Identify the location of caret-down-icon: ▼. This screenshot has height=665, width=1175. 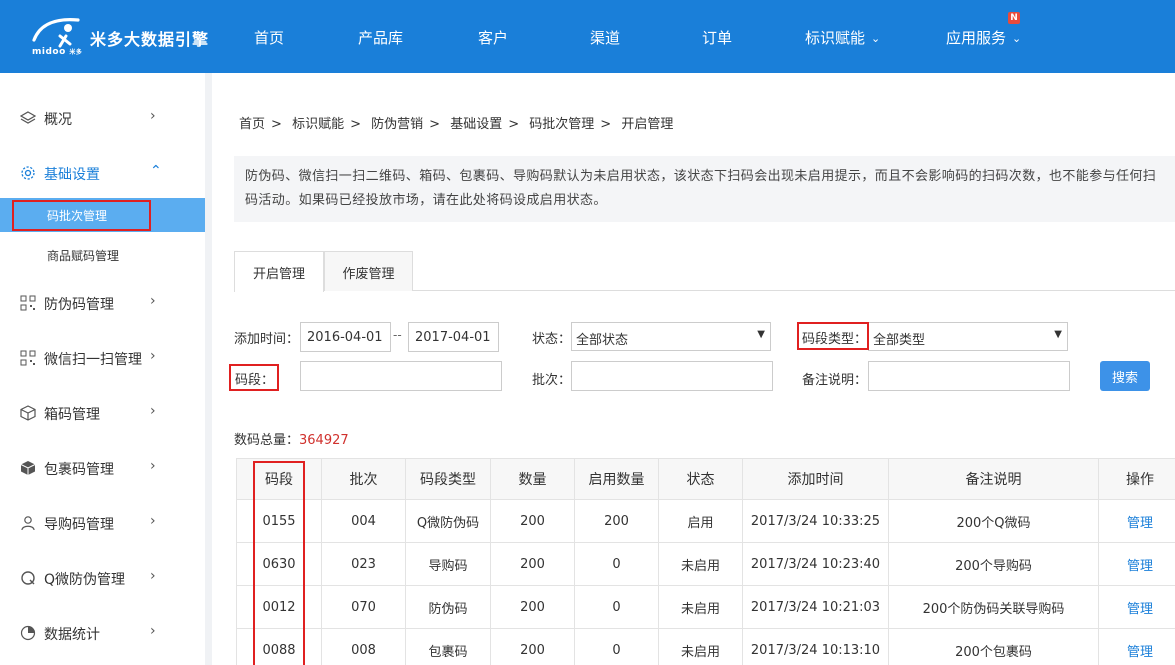
(1058, 334).